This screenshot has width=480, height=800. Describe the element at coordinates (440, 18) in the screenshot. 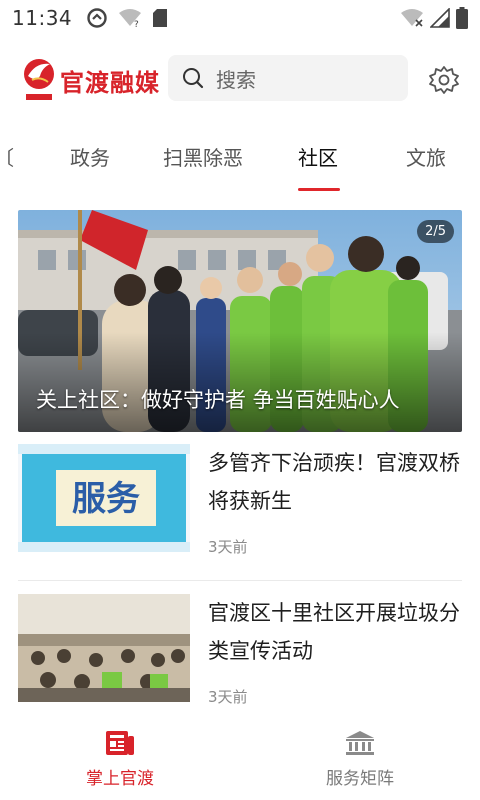

I see `cell-signal-icon` at that location.